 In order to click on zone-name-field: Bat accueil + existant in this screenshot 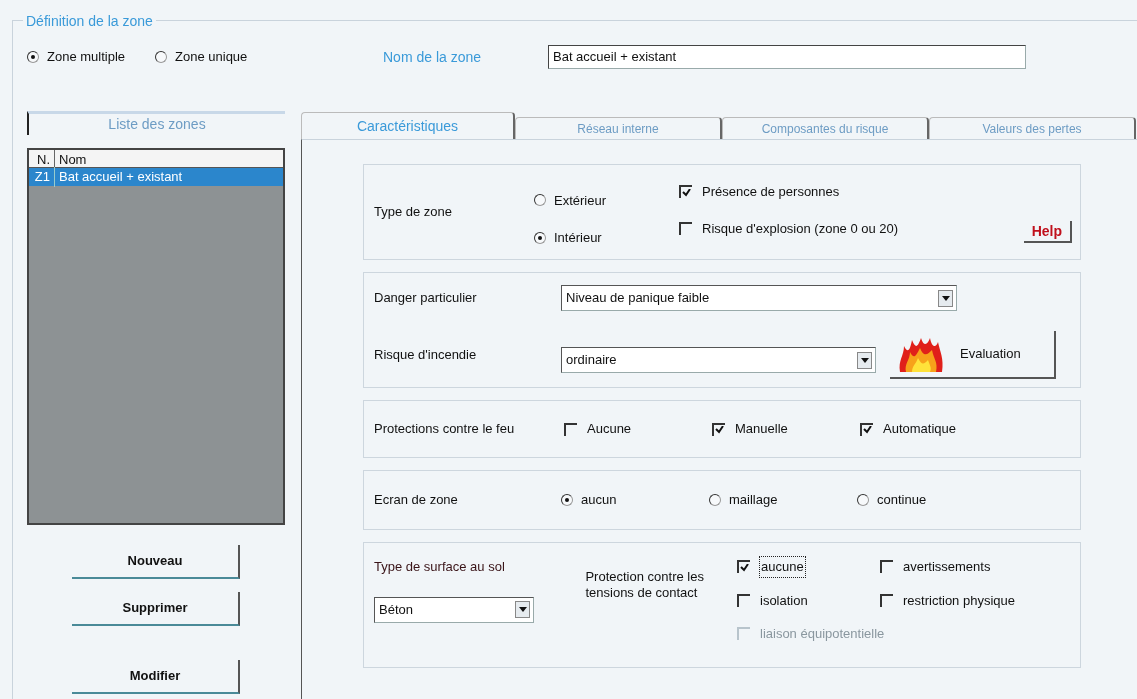, I will do `click(787, 57)`.